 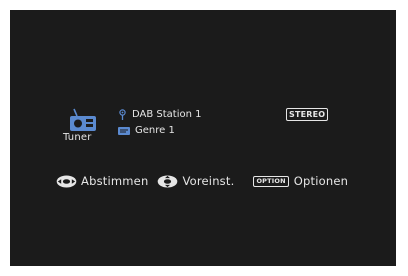 What do you see at coordinates (66, 181) in the screenshot?
I see `cursor-left-right-icon` at bounding box center [66, 181].